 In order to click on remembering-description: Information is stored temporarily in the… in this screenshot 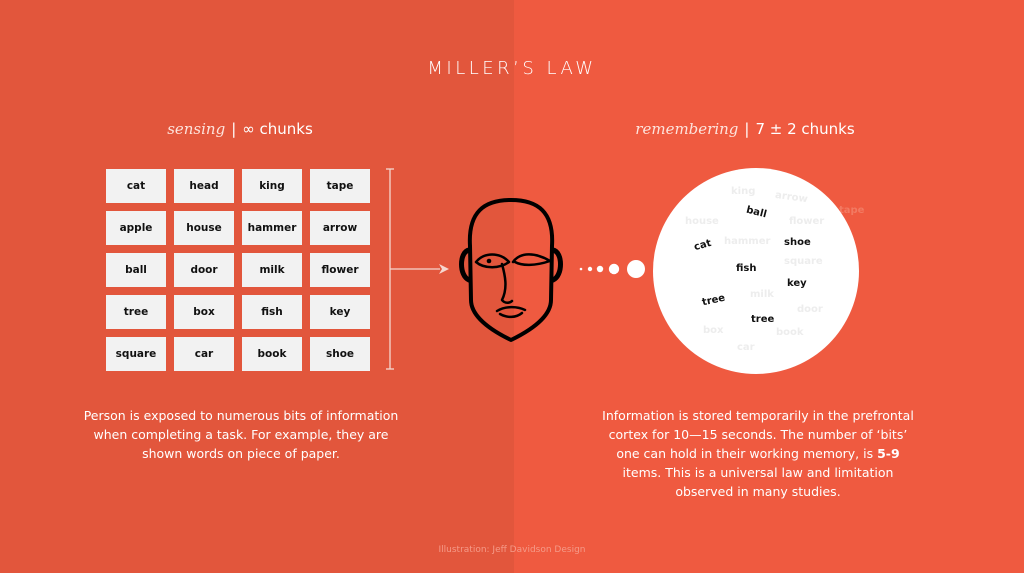, I will do `click(758, 453)`.